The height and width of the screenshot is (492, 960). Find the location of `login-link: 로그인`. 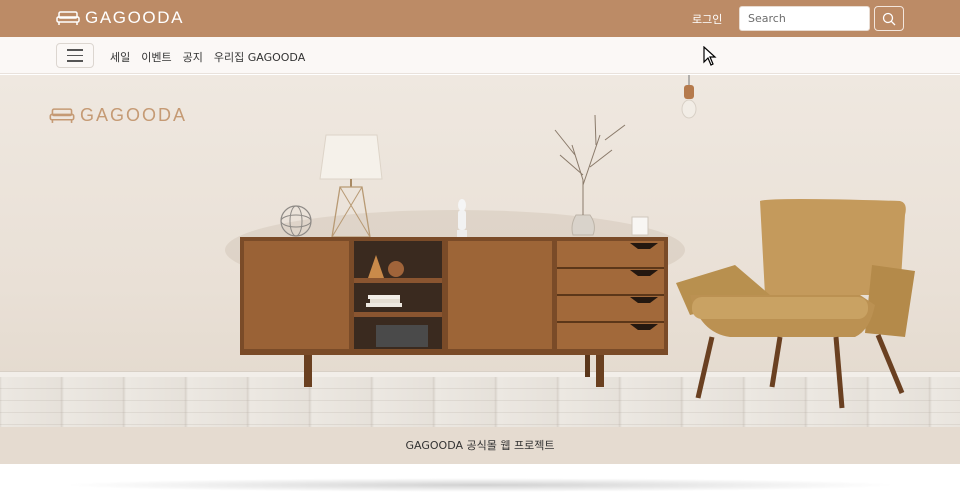

login-link: 로그인 is located at coordinates (707, 19).